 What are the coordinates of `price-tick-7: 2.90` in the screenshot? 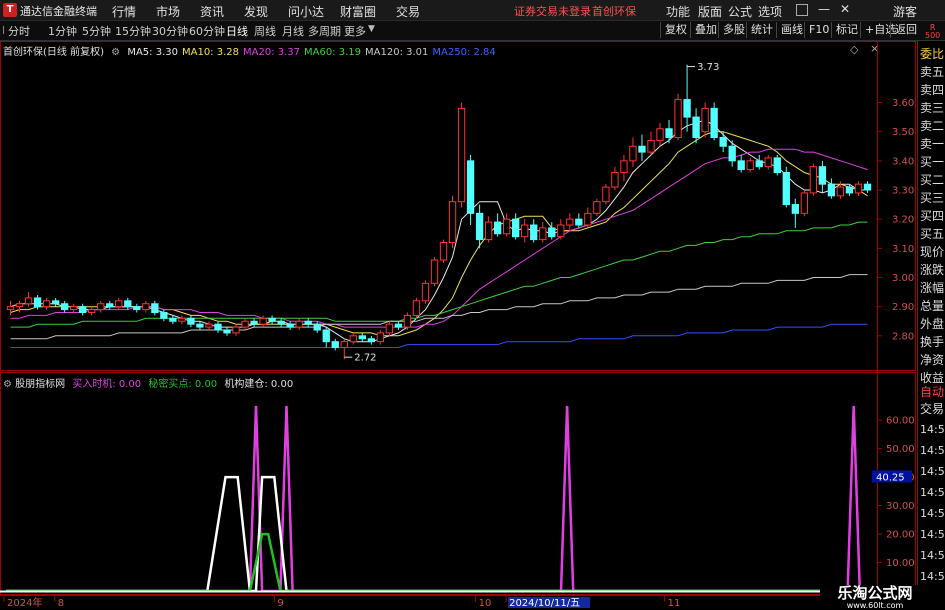 It's located at (903, 307).